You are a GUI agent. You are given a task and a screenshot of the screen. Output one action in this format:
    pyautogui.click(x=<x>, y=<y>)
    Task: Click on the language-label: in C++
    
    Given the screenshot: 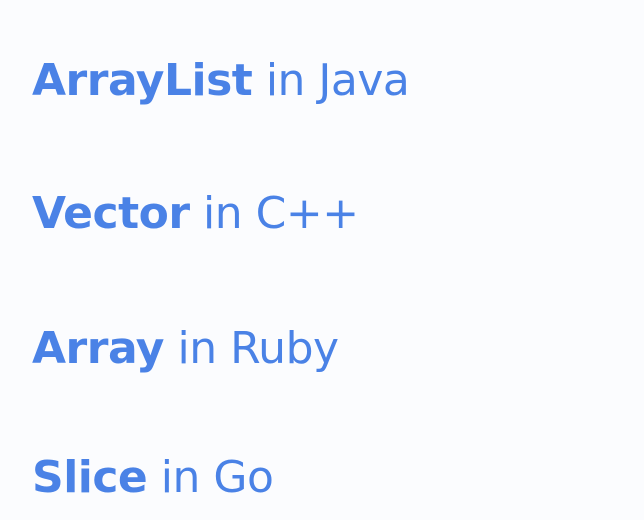 What is the action you would take?
    pyautogui.click(x=281, y=213)
    